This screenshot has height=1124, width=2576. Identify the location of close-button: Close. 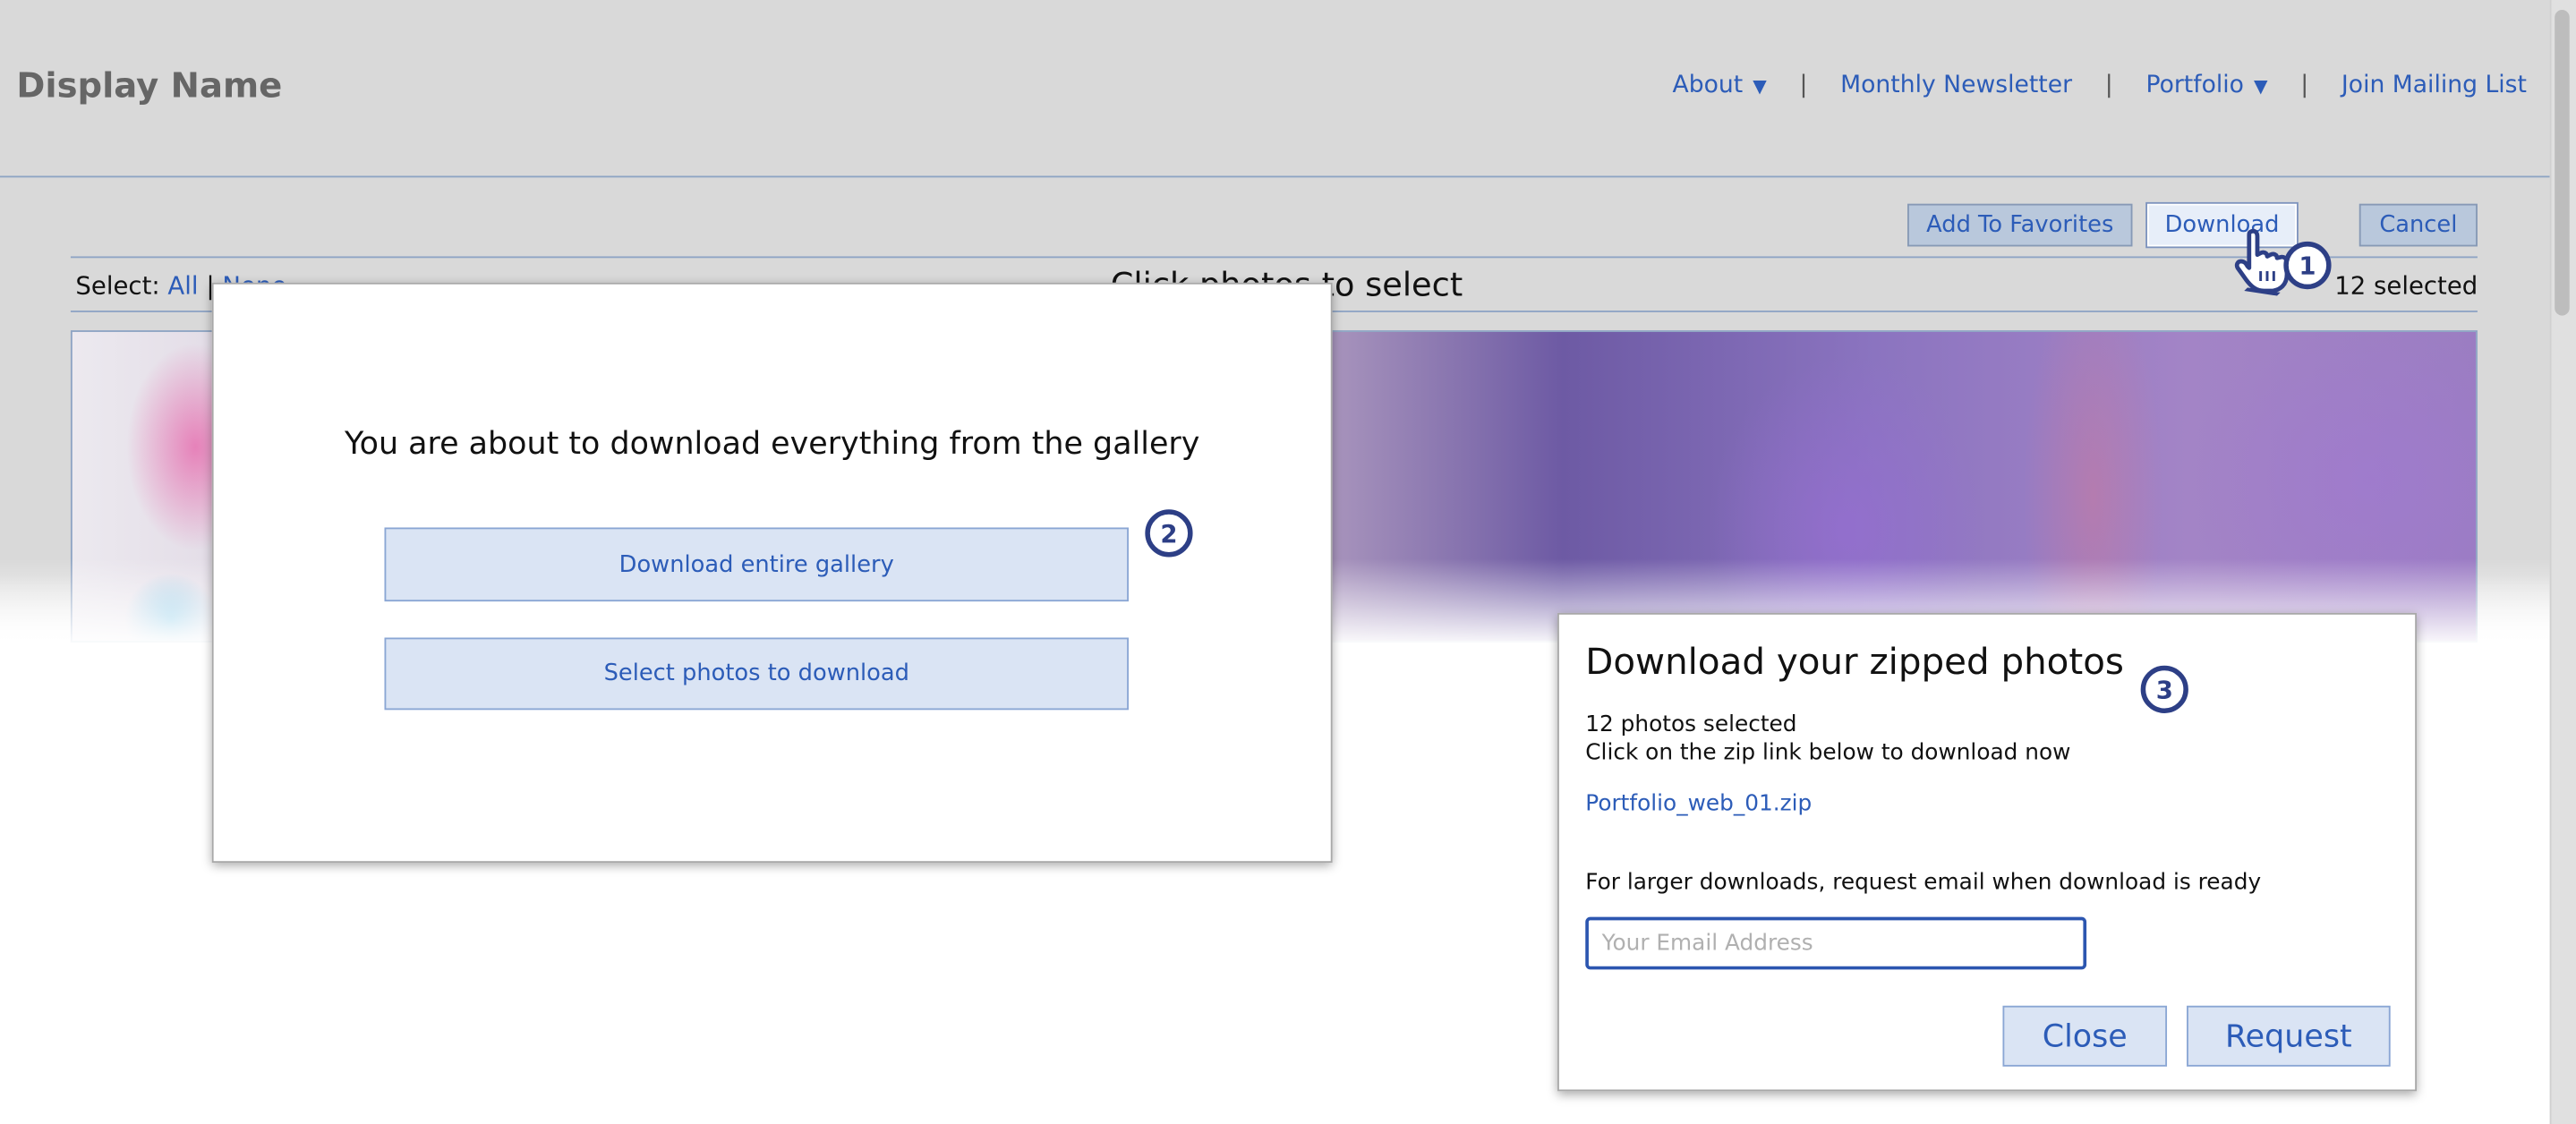
(2085, 1036).